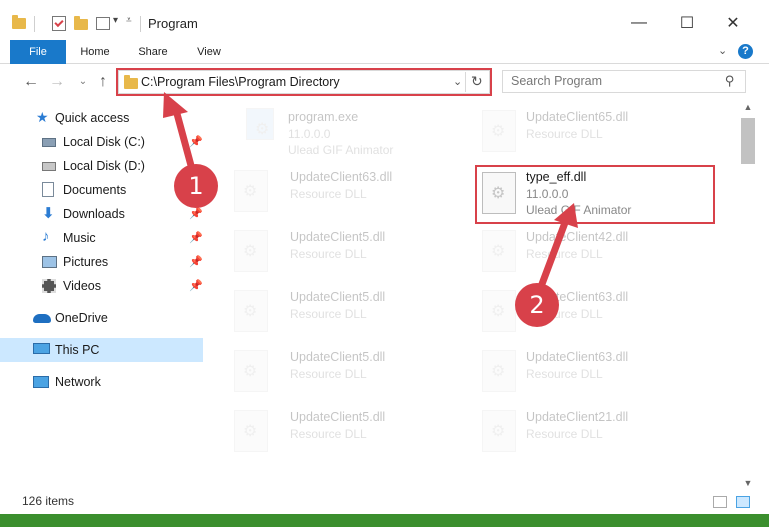  I want to click on step-badge-1: 1, so click(196, 186).